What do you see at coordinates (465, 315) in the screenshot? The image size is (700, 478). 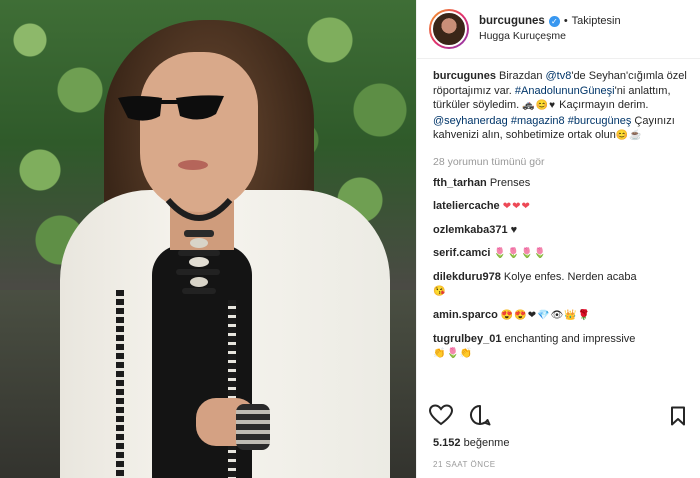 I see `comment-username: amin.sparco` at bounding box center [465, 315].